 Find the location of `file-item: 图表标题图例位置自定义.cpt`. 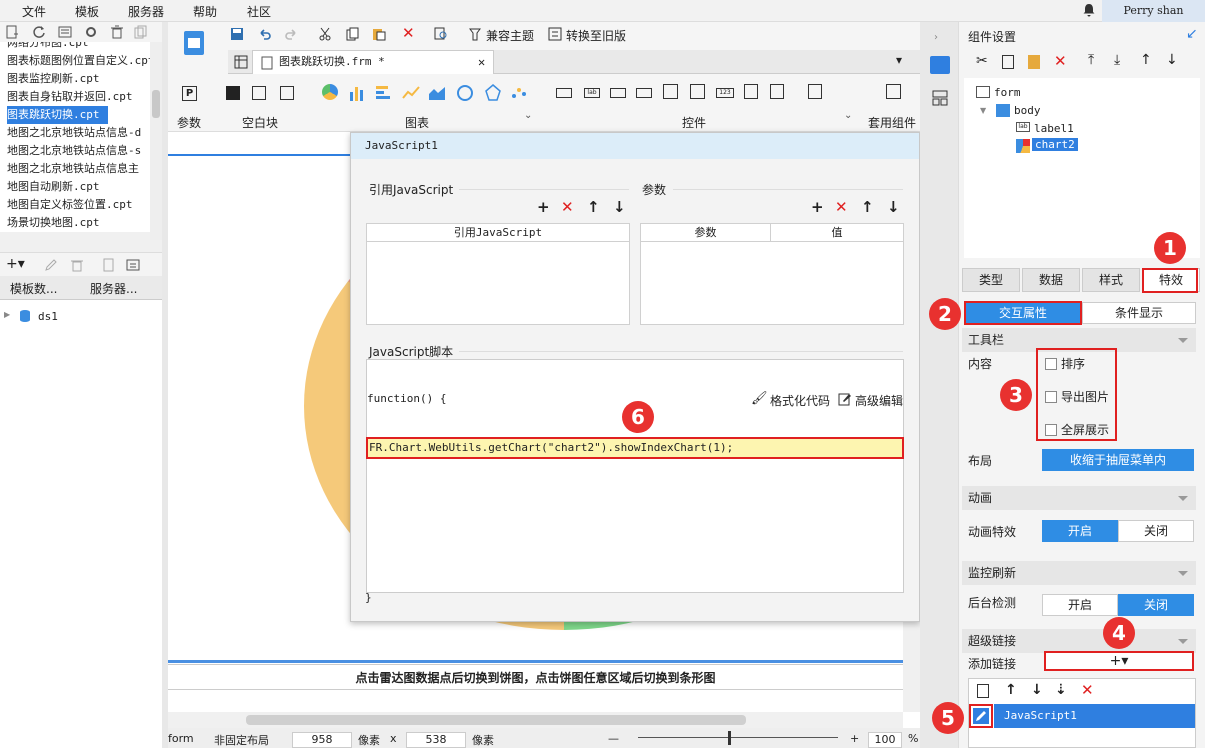

file-item: 图表标题图例位置自定义.cpt is located at coordinates (75, 61).